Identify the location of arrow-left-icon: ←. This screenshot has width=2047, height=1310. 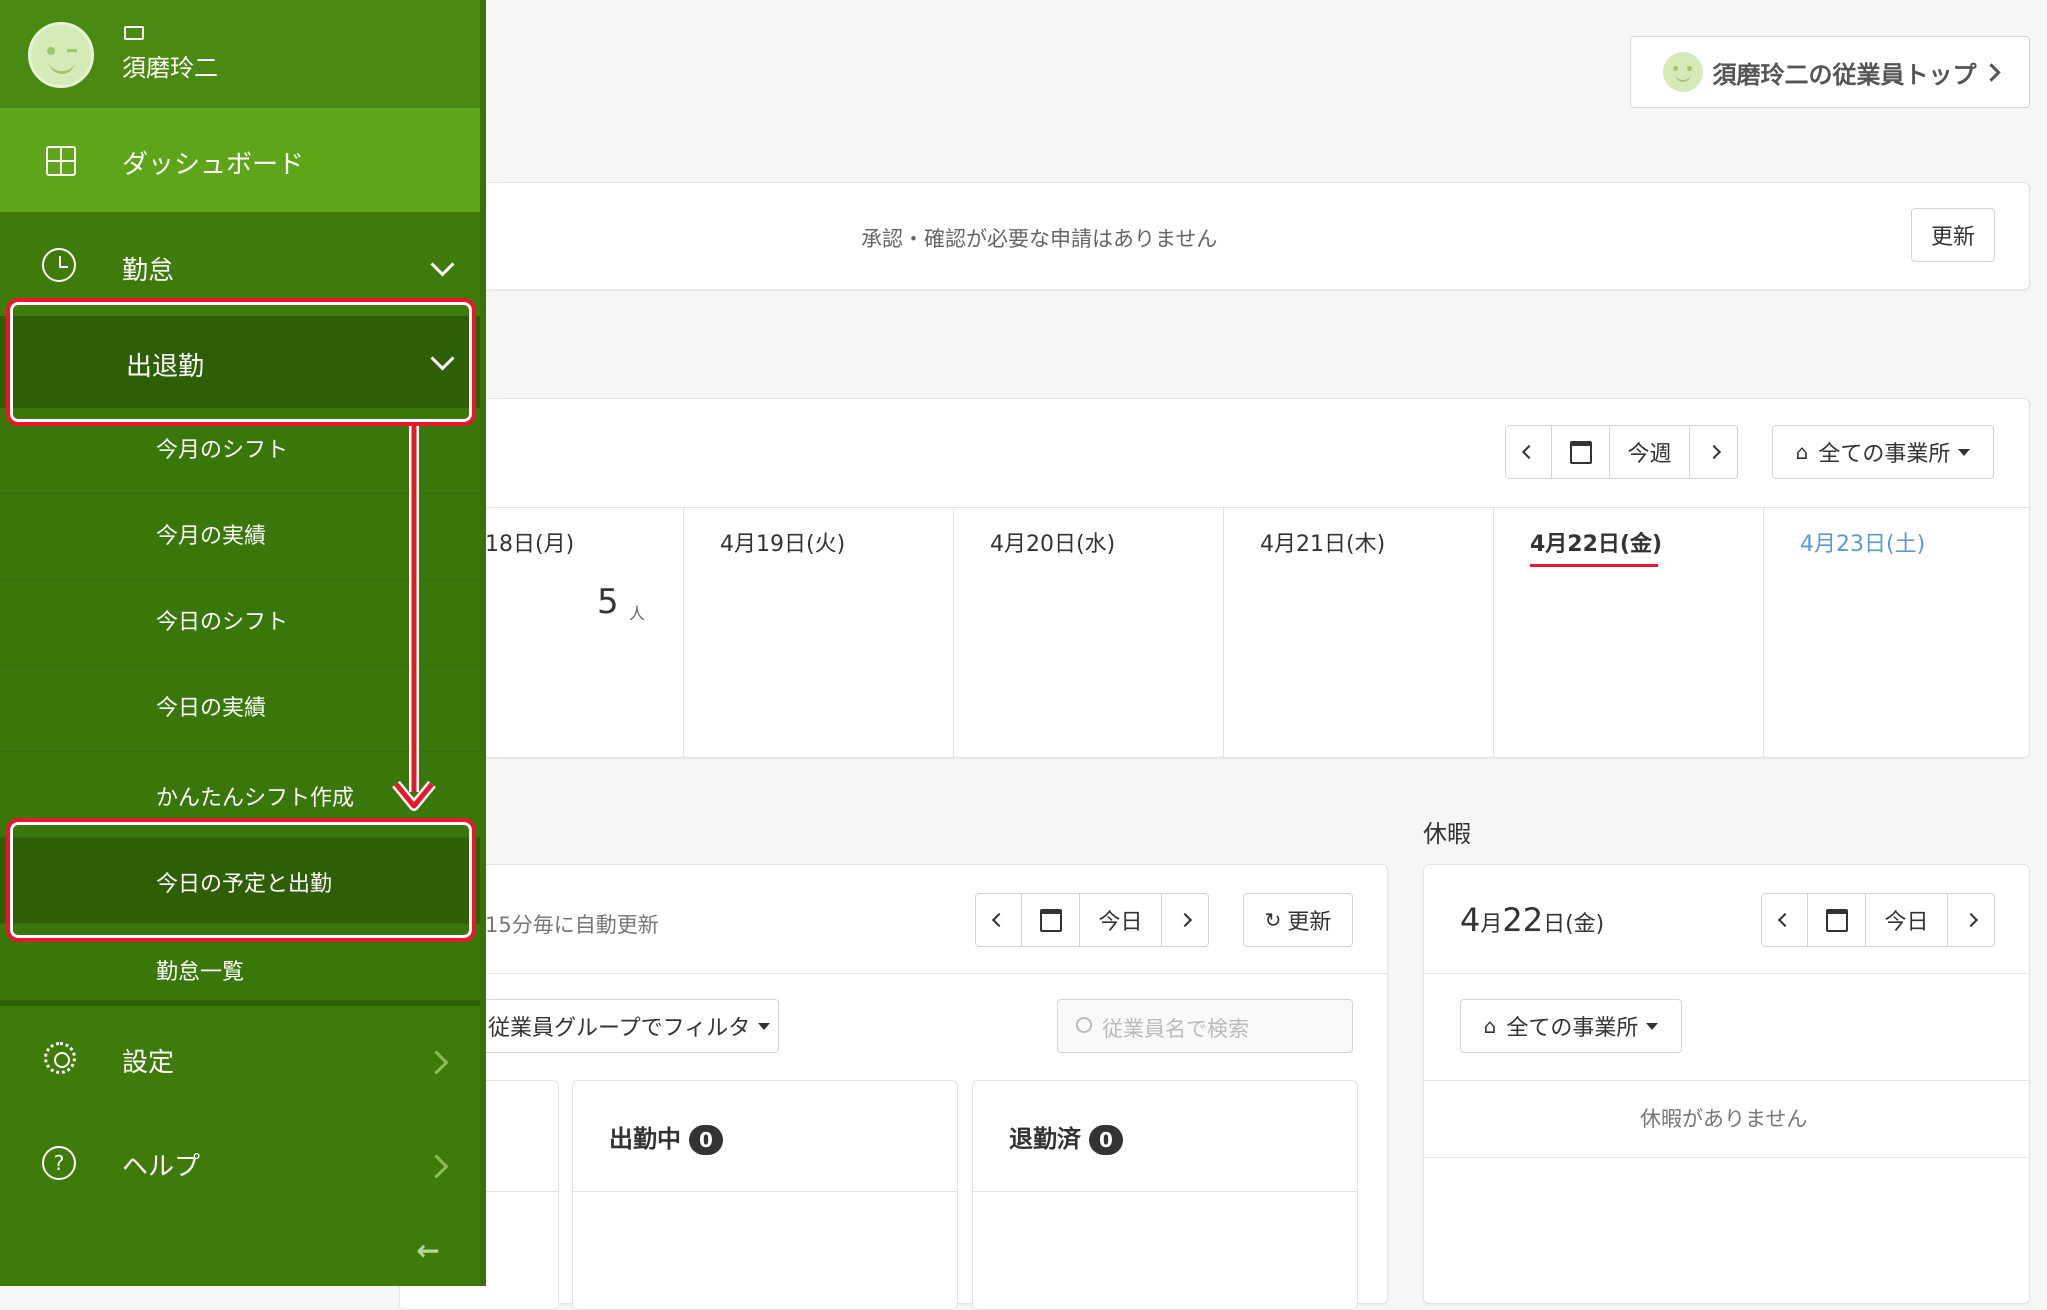
(428, 1250).